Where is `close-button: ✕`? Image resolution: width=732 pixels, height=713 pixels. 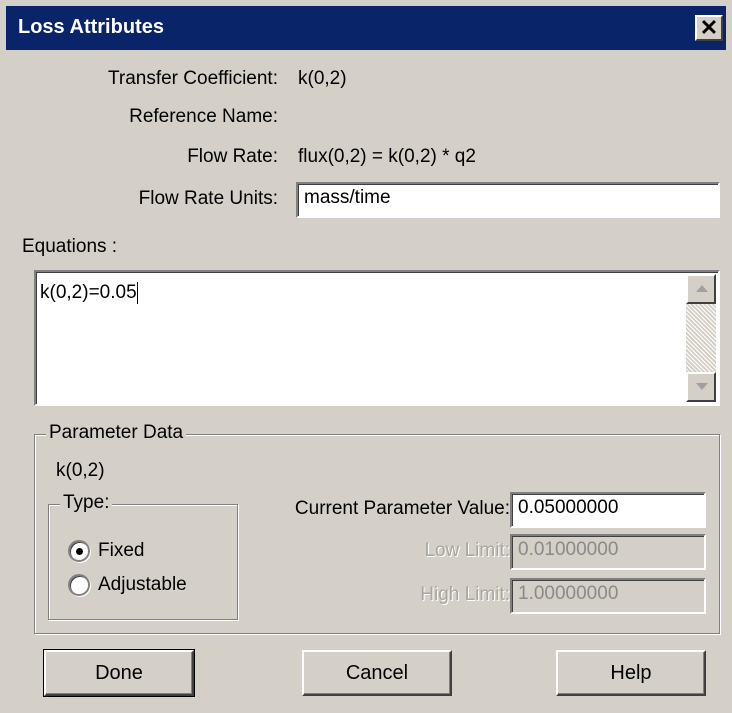 close-button: ✕ is located at coordinates (709, 28).